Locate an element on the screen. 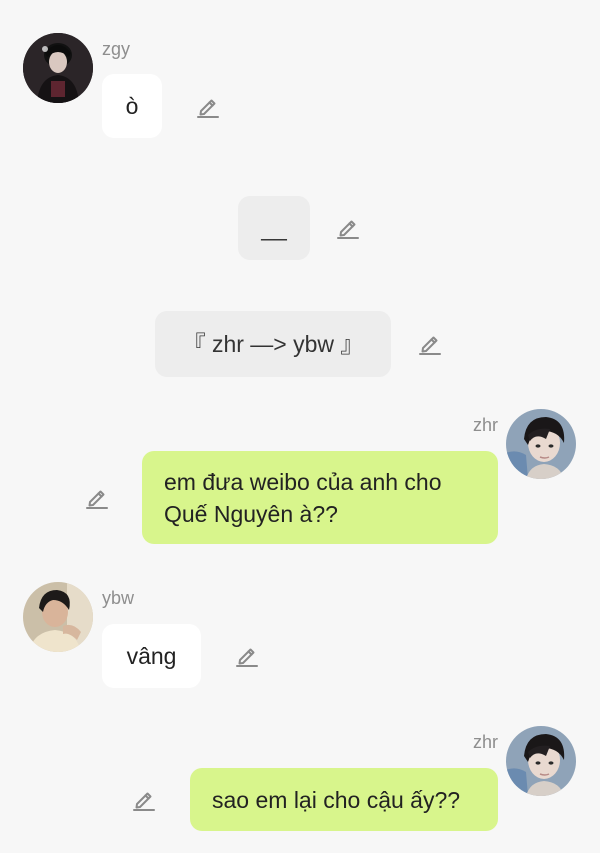 This screenshot has height=853, width=600. message-bubble-incoming: vâng is located at coordinates (151, 656).